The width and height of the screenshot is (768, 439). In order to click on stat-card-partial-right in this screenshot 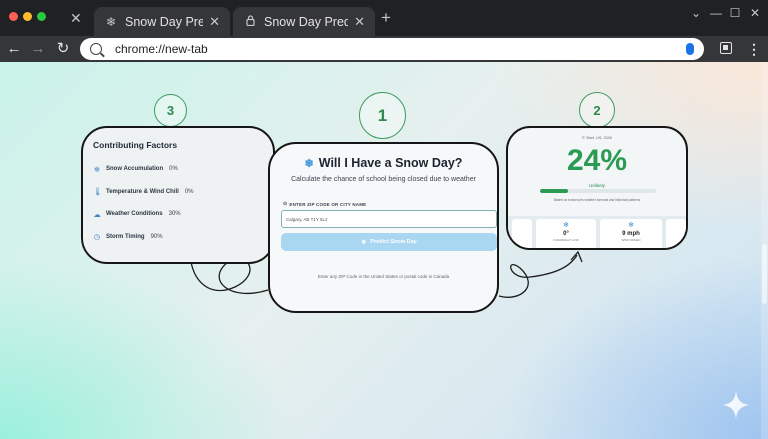, I will do `click(676, 233)`.